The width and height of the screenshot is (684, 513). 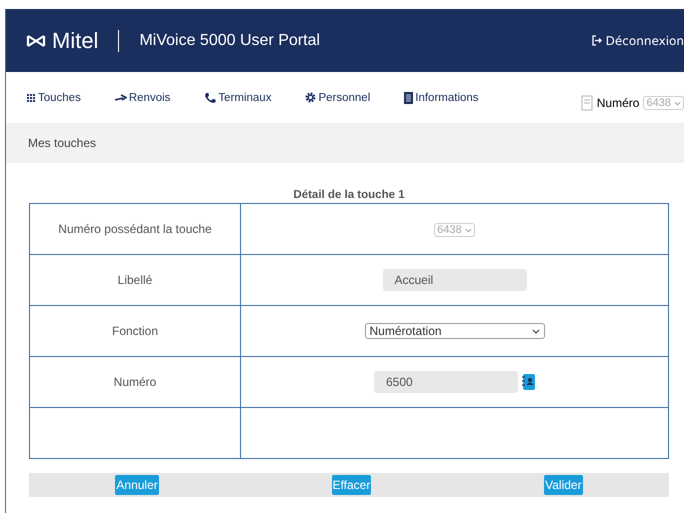 I want to click on address-book-icon, so click(x=528, y=382).